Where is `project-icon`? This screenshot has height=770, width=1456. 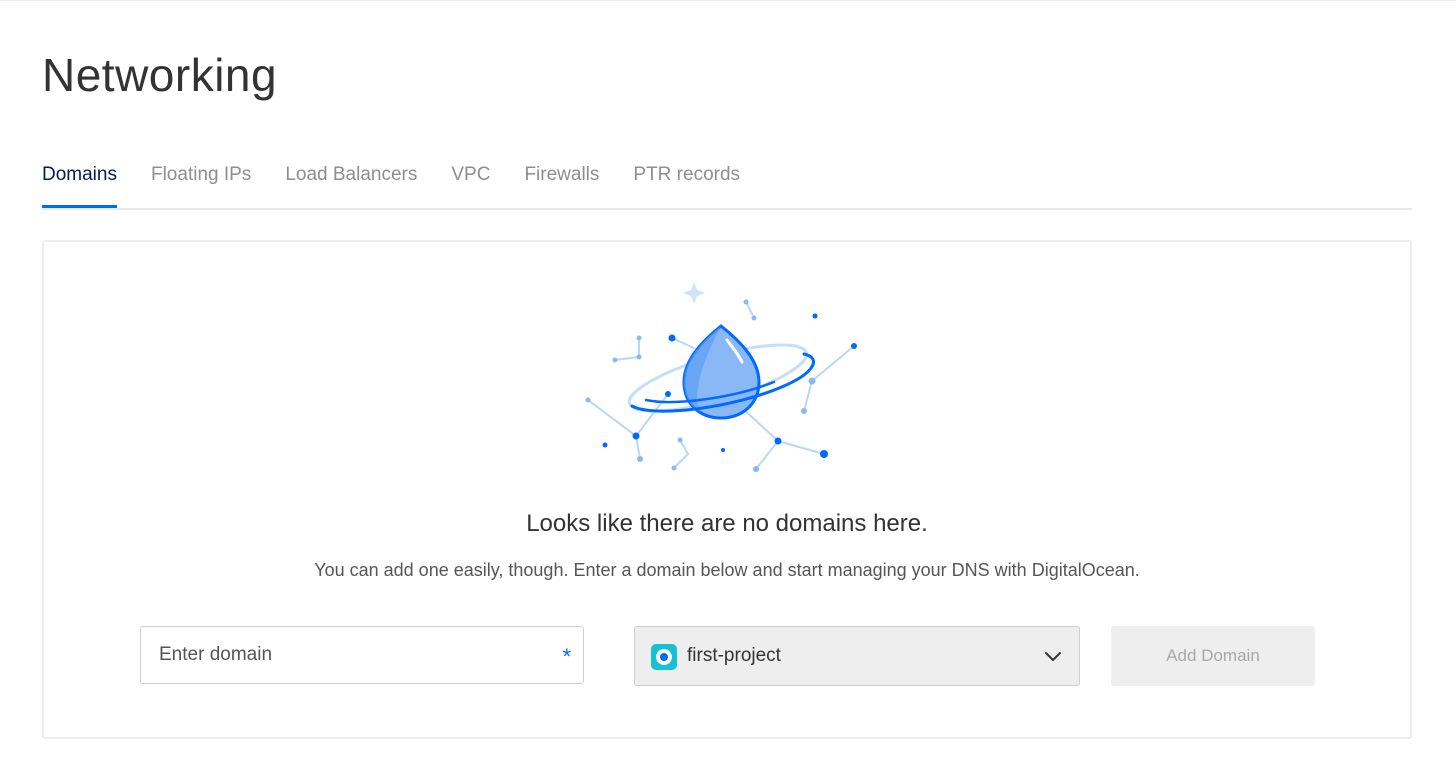
project-icon is located at coordinates (664, 657).